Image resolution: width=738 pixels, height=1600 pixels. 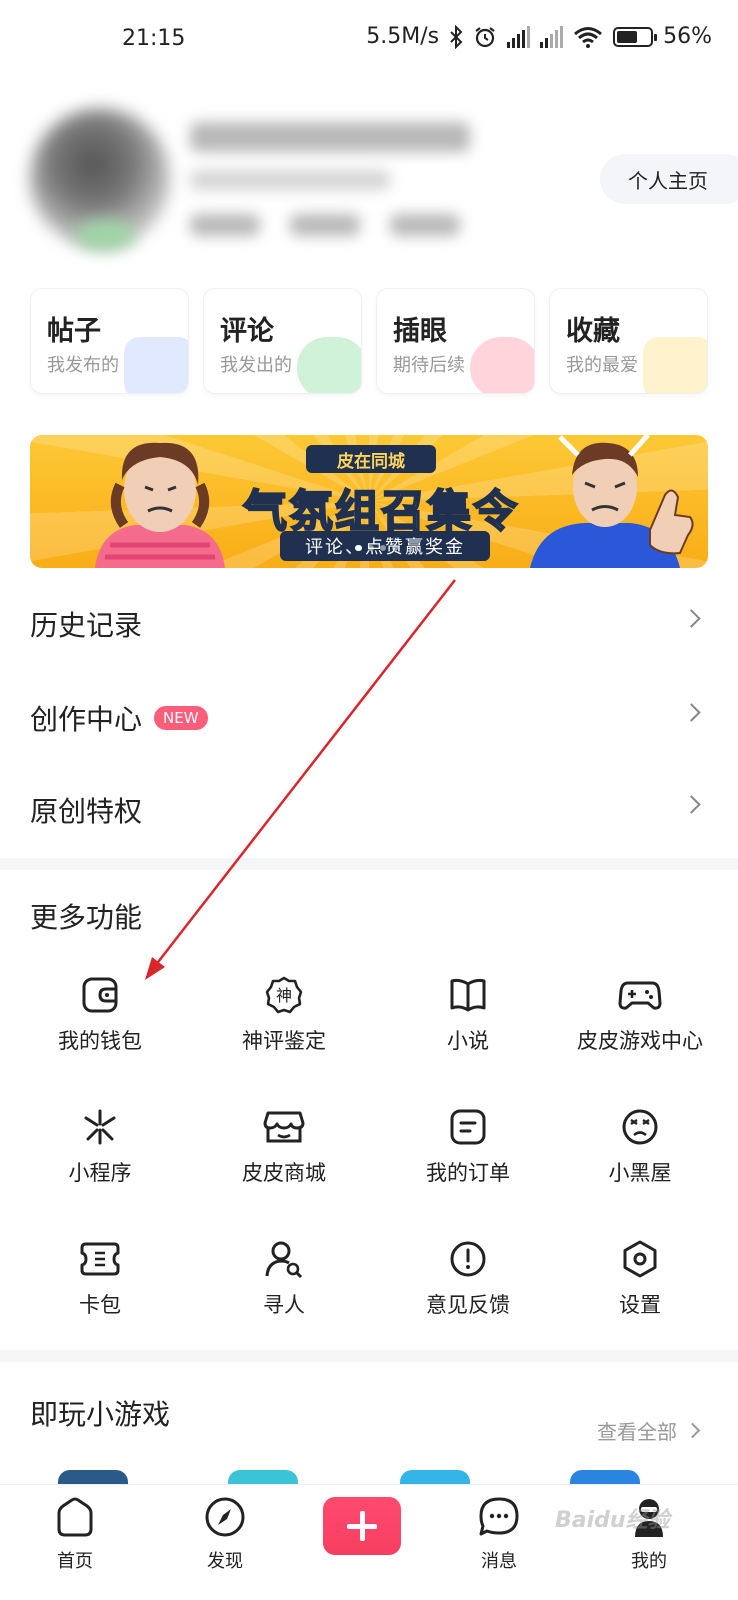 What do you see at coordinates (329, 365) in the screenshot?
I see `comments-icon` at bounding box center [329, 365].